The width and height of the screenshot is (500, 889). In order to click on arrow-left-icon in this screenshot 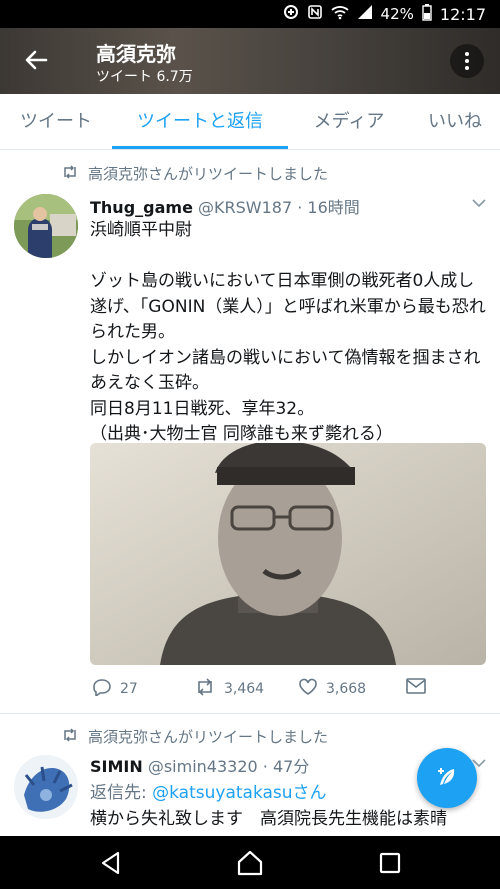, I will do `click(38, 62)`.